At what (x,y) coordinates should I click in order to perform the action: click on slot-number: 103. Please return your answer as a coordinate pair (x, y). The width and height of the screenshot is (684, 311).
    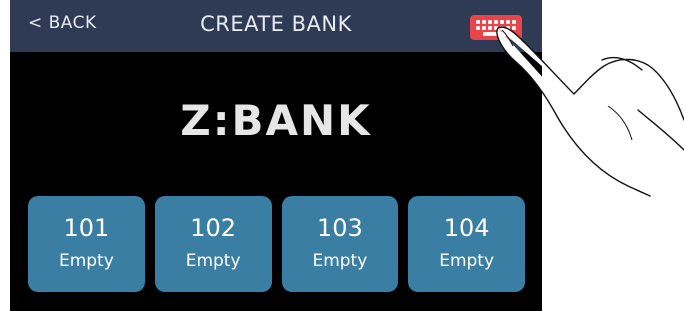
    Looking at the image, I should click on (339, 228).